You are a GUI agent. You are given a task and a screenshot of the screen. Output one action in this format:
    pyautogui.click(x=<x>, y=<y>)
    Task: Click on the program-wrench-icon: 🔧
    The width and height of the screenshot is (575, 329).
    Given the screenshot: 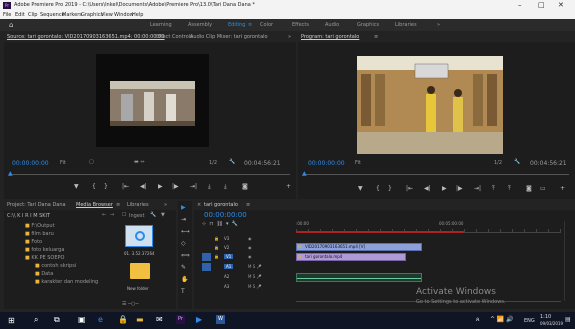 What is the action you would take?
    pyautogui.click(x=517, y=162)
    